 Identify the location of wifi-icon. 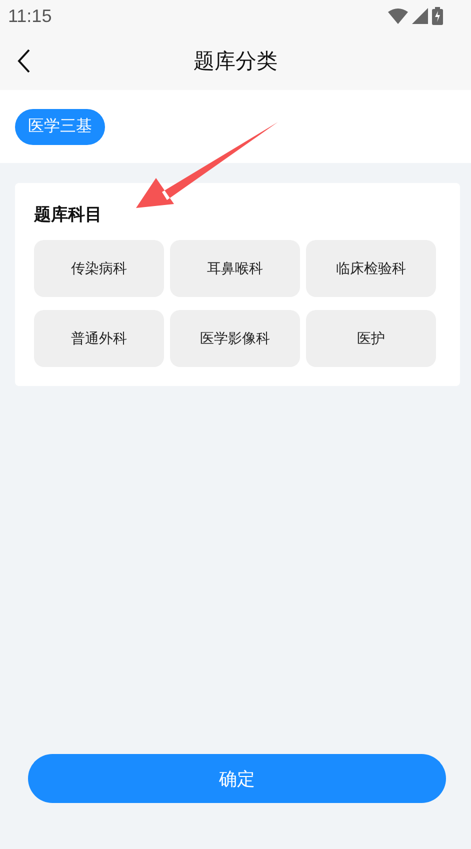
(398, 16).